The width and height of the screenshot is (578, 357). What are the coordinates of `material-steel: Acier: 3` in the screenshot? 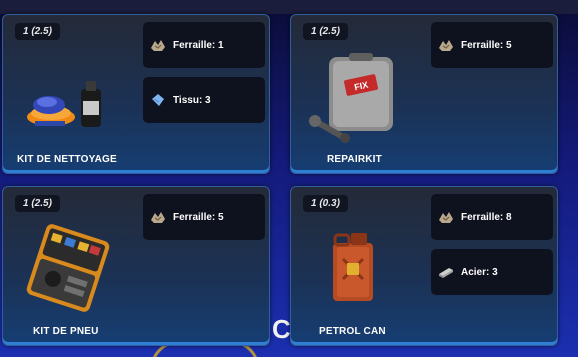 It's located at (492, 272).